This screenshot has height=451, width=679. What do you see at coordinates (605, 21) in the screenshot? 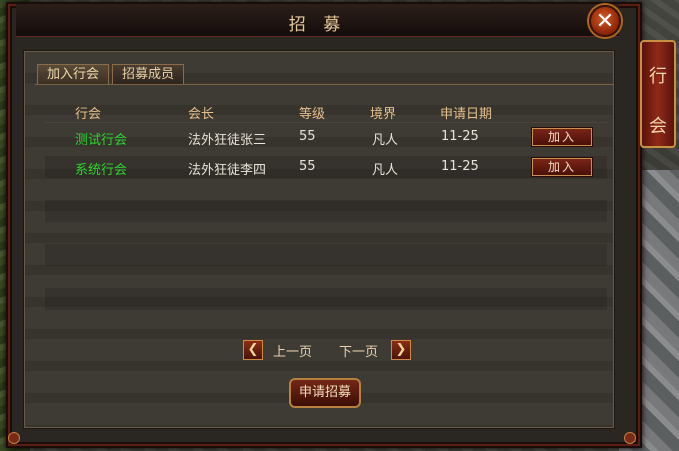
I see `close-button: ✕` at bounding box center [605, 21].